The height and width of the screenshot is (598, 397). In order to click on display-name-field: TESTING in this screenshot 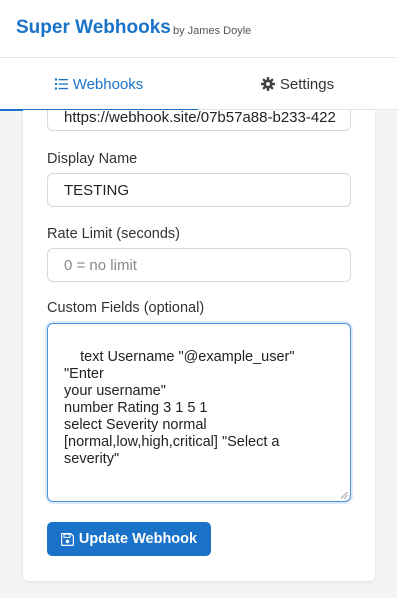, I will do `click(199, 190)`.